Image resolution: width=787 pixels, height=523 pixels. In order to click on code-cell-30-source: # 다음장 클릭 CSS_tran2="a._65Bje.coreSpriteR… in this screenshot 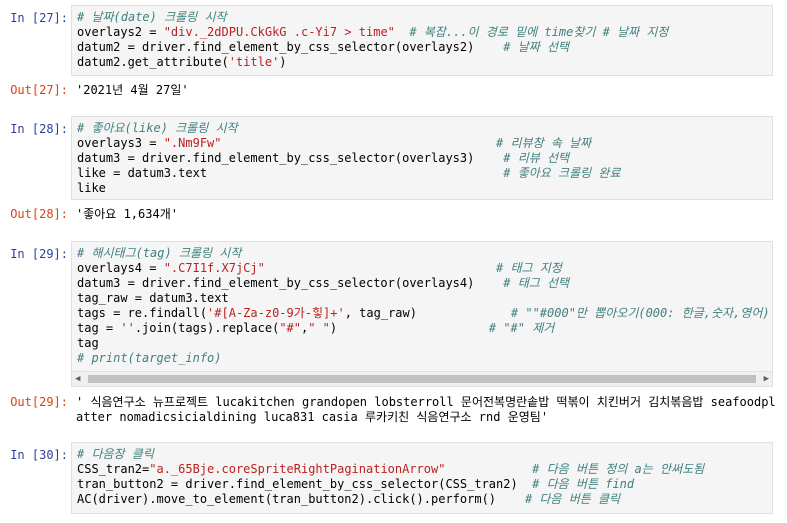, I will do `click(422, 477)`.